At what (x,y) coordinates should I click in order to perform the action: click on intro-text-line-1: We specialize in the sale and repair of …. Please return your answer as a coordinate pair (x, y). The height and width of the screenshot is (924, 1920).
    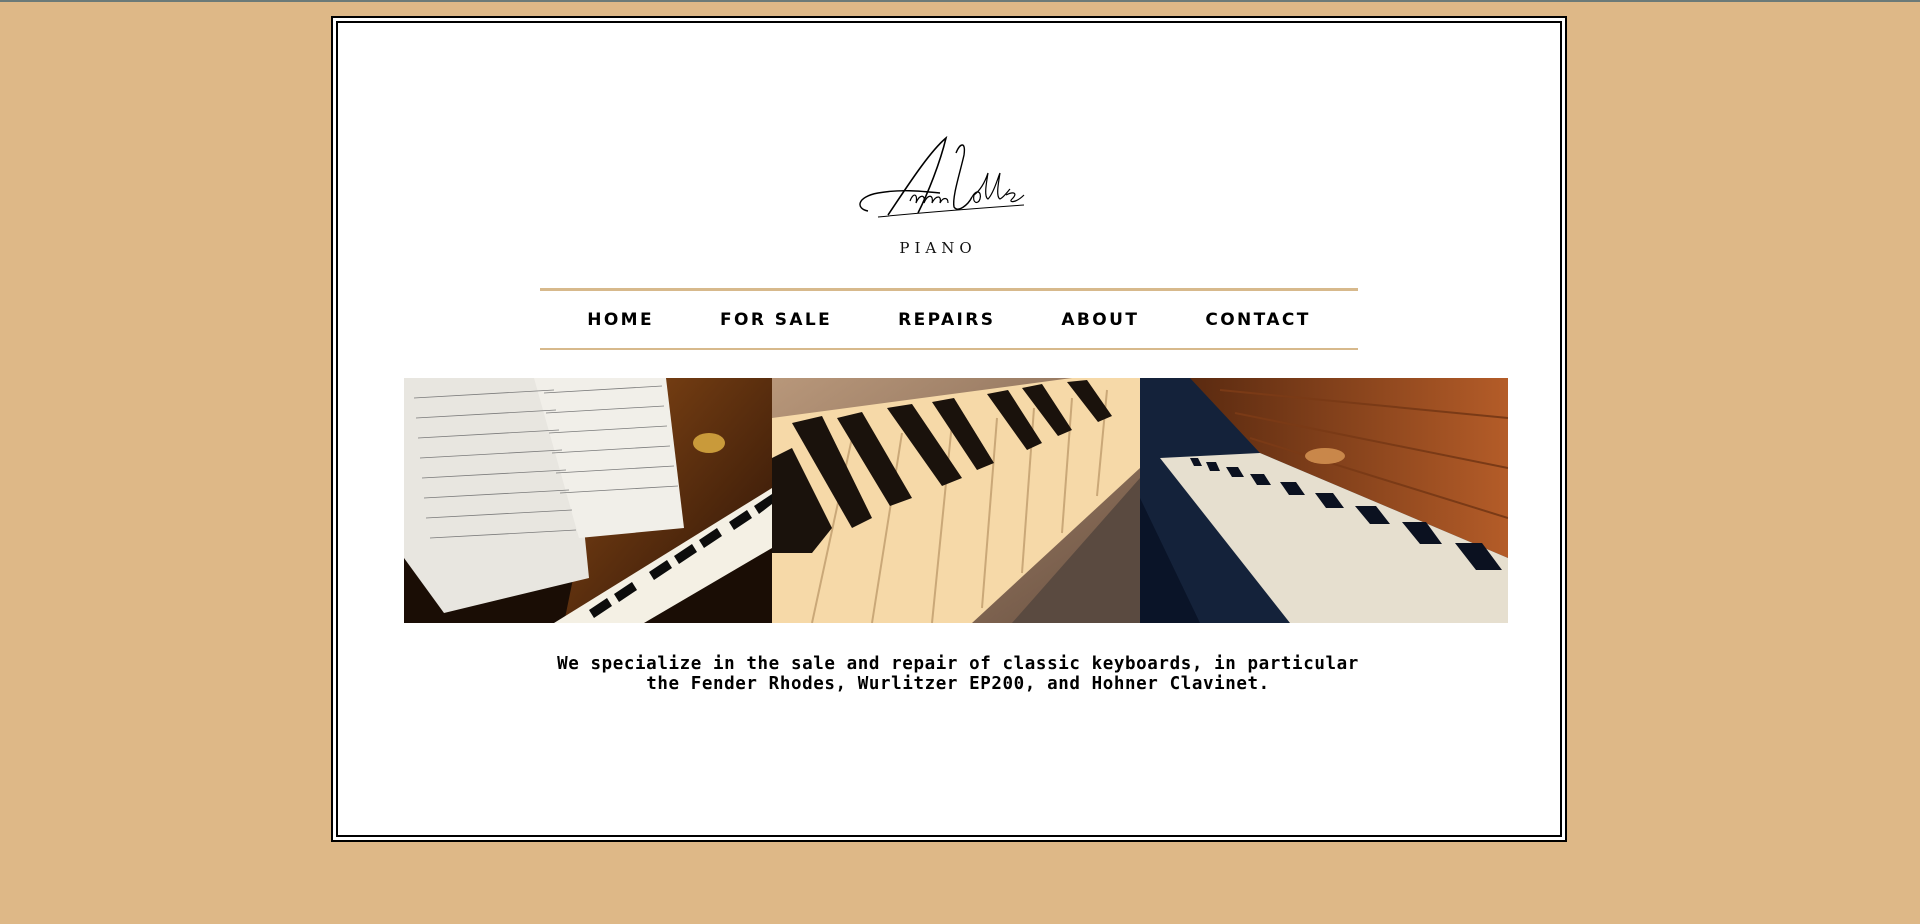
    Looking at the image, I should click on (958, 664).